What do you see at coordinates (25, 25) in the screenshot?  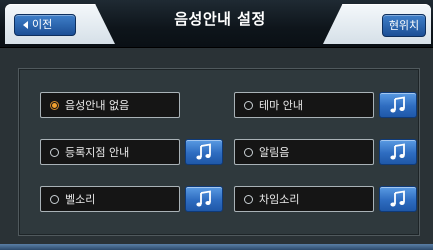 I see `triangle-left-icon` at bounding box center [25, 25].